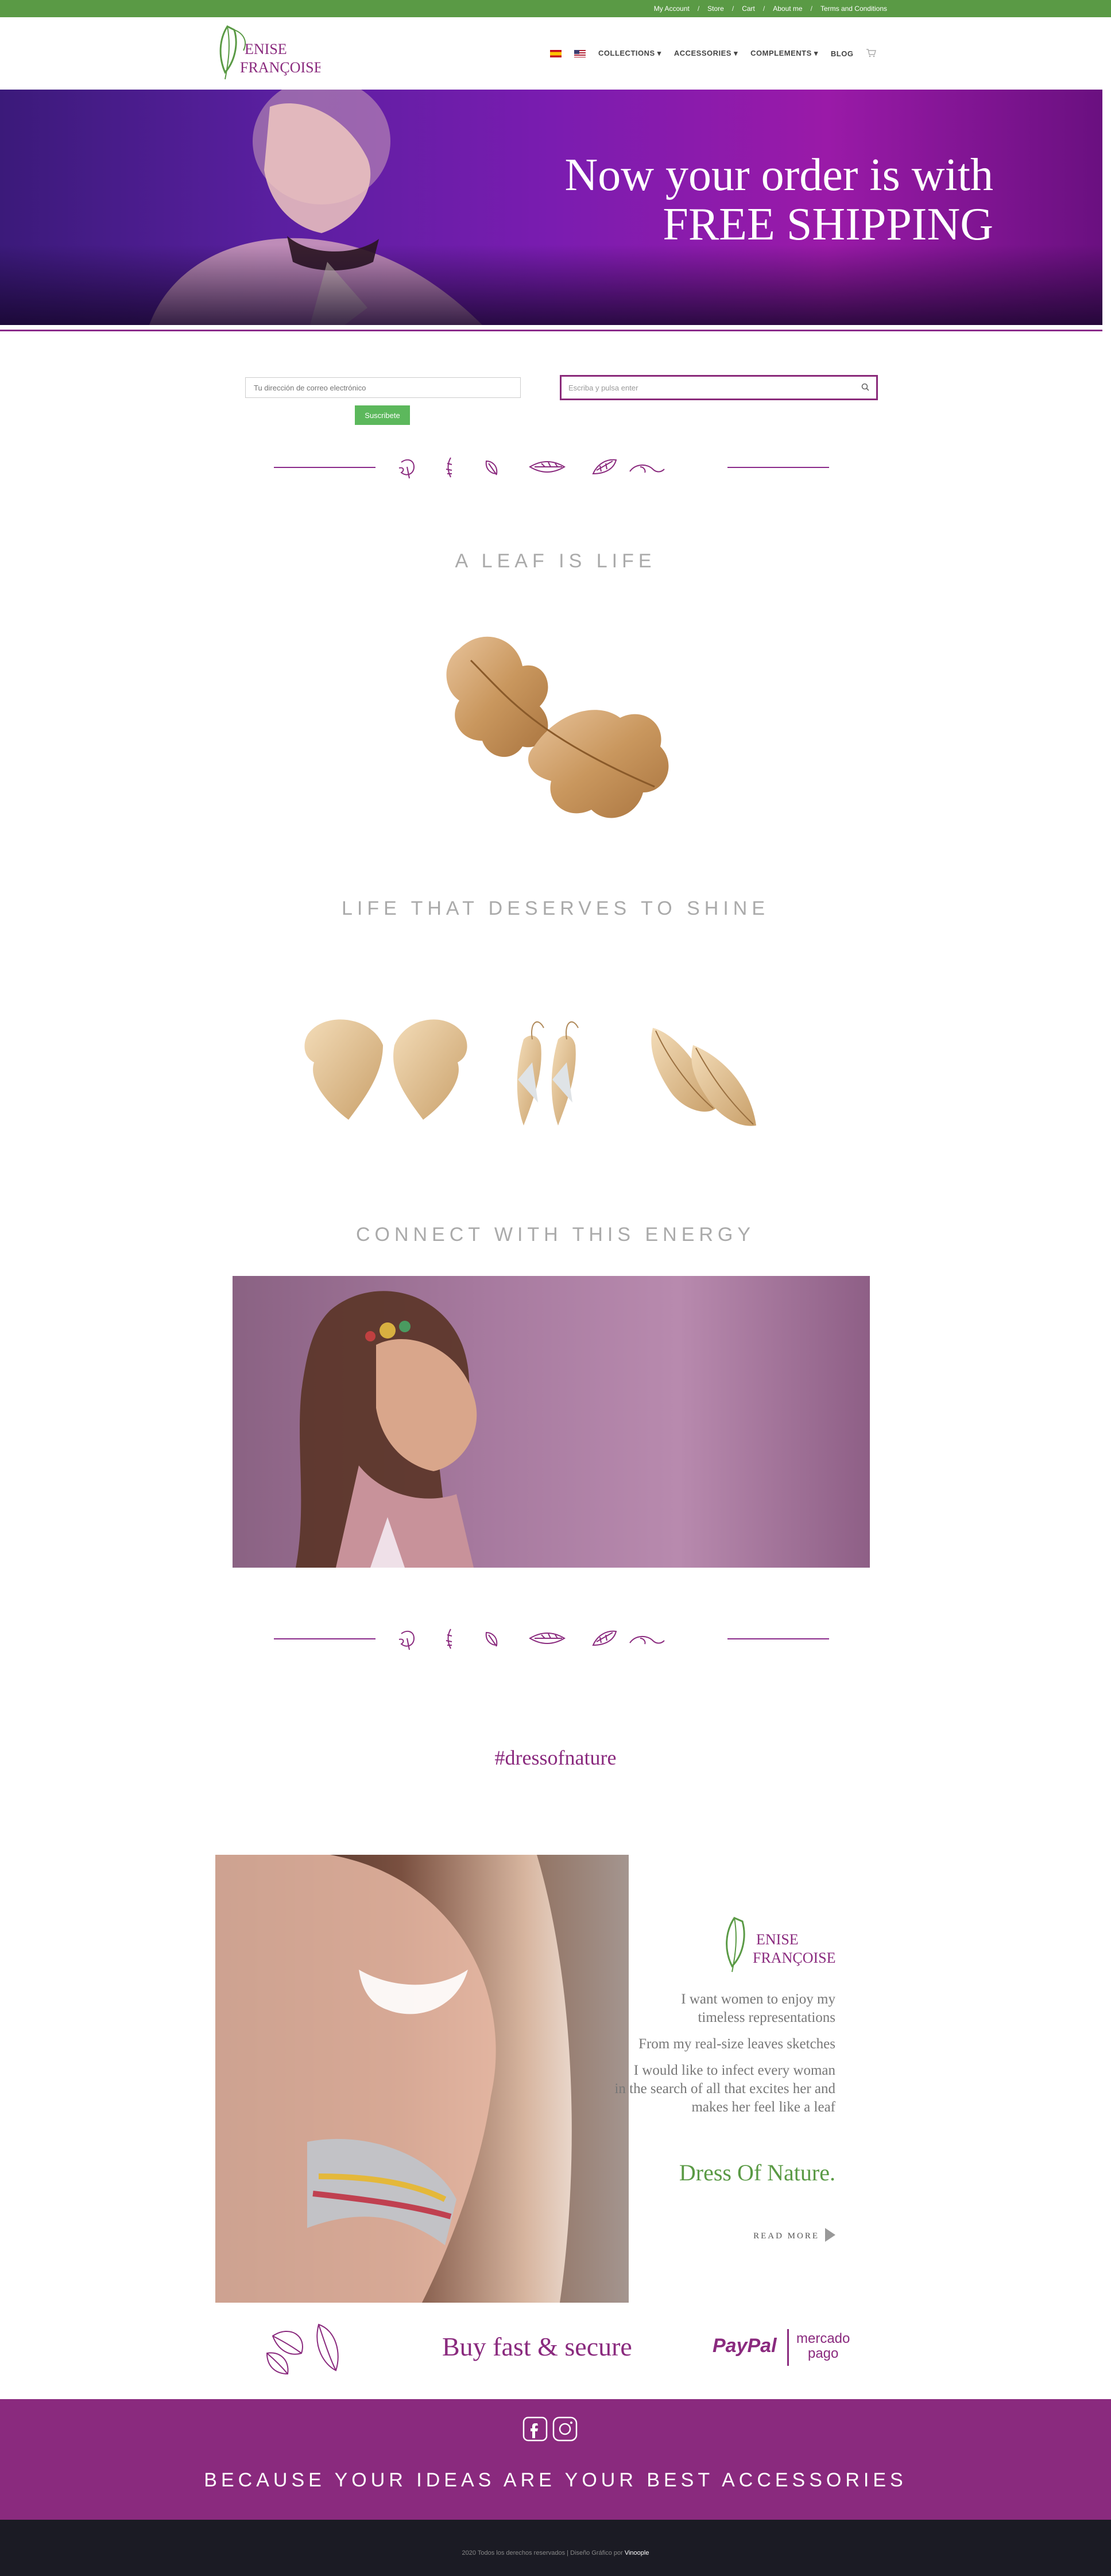 The height and width of the screenshot is (2576, 1111). Describe the element at coordinates (719, 387) in the screenshot. I see `search-input: Escriba y pulsa enter` at that location.